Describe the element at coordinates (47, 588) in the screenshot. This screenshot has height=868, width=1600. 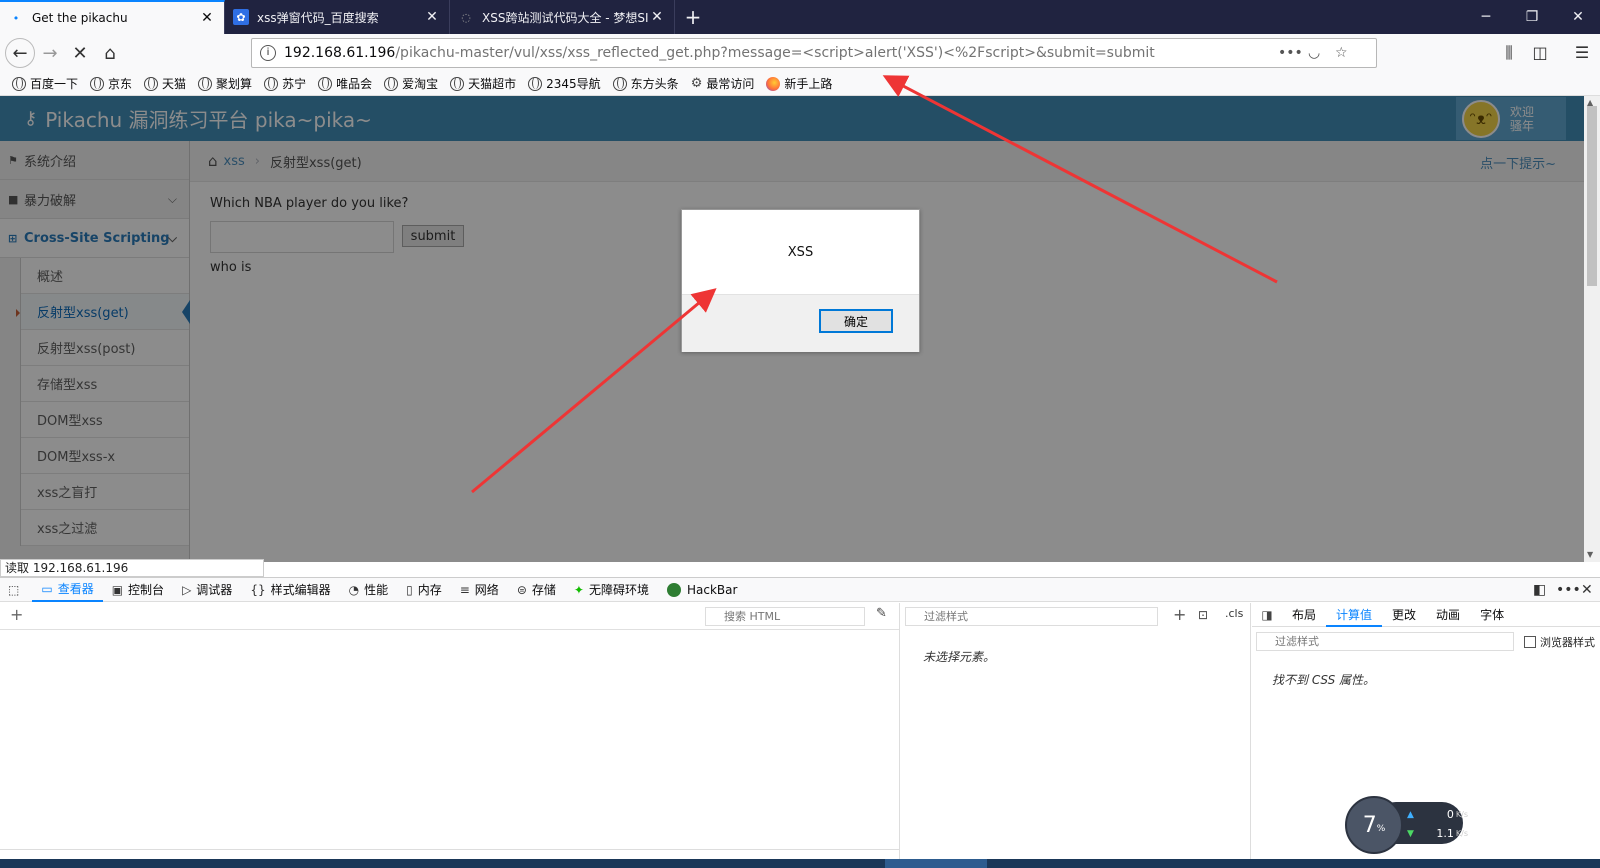
I see `inspector-icon: ▭` at that location.